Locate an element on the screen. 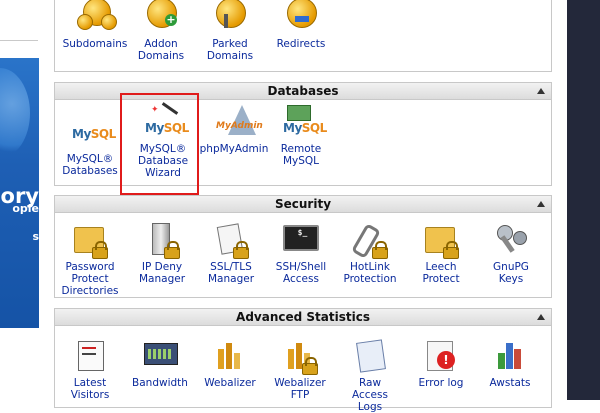 The height and width of the screenshot is (413, 600). promo-text: ople is located at coordinates (25, 208).